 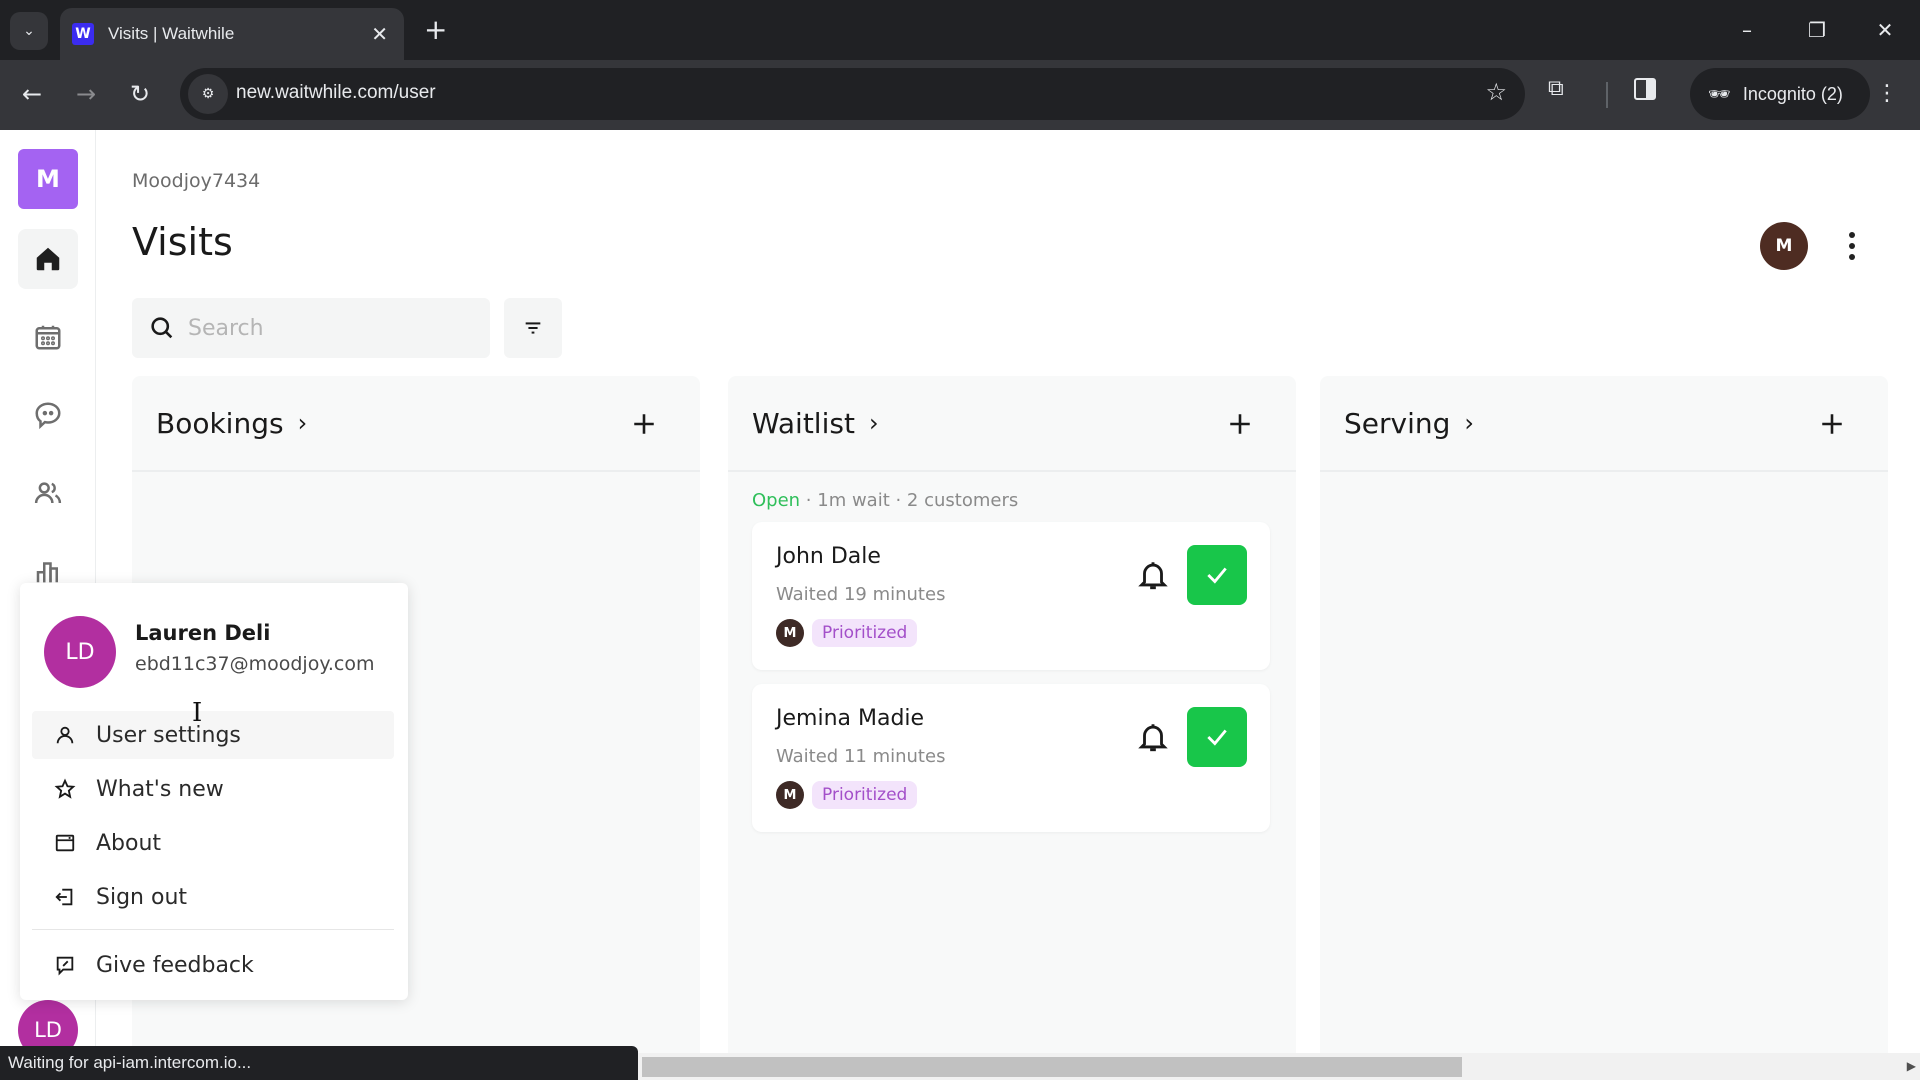 I want to click on tune-icon: ⚙, so click(x=208, y=94).